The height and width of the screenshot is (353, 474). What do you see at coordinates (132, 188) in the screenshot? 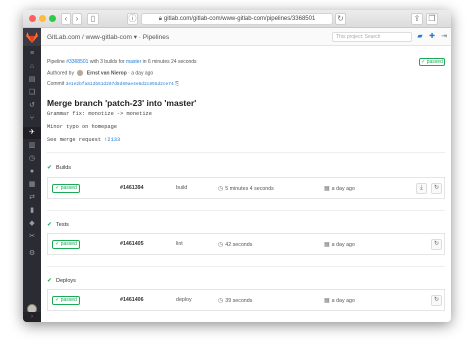
I see `job-id-link: #1461394` at bounding box center [132, 188].